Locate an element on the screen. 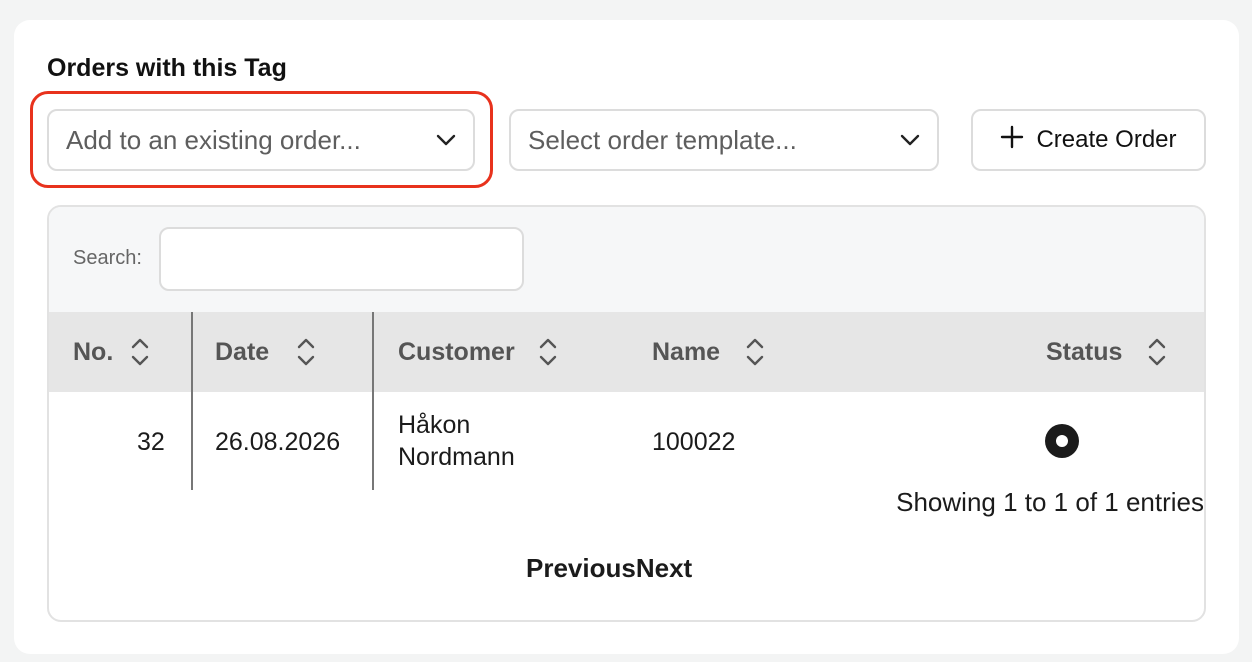 The image size is (1252, 662). column-label: Name is located at coordinates (686, 351).